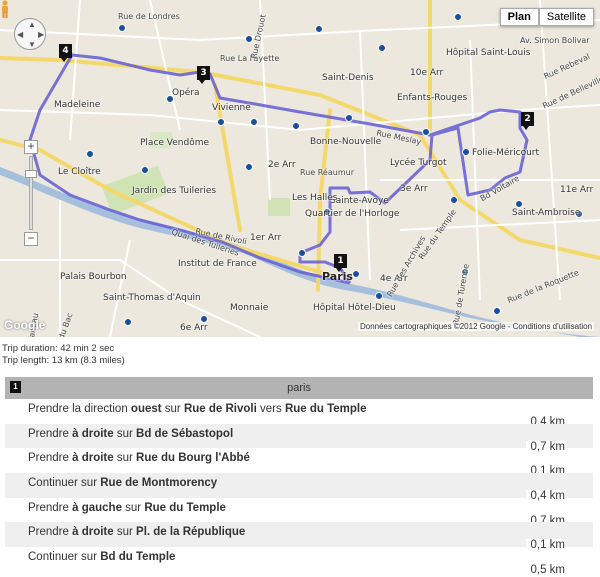 This screenshot has width=600, height=577. I want to click on trip-length: Trip length: 13 km (8.3 miles), so click(63, 360).